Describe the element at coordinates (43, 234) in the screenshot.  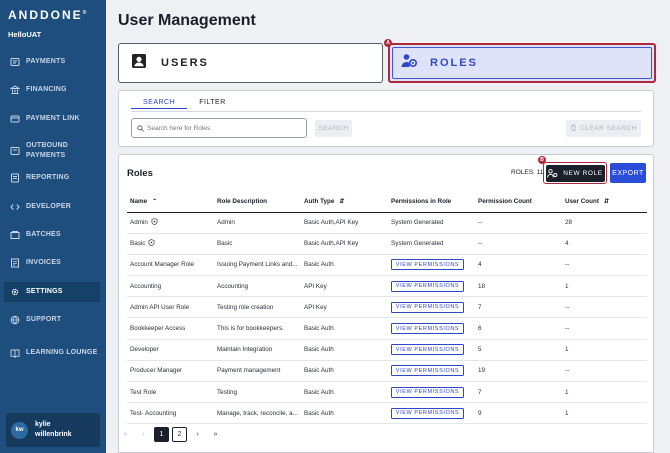
I see `sidebar-item-label: BATCHES` at that location.